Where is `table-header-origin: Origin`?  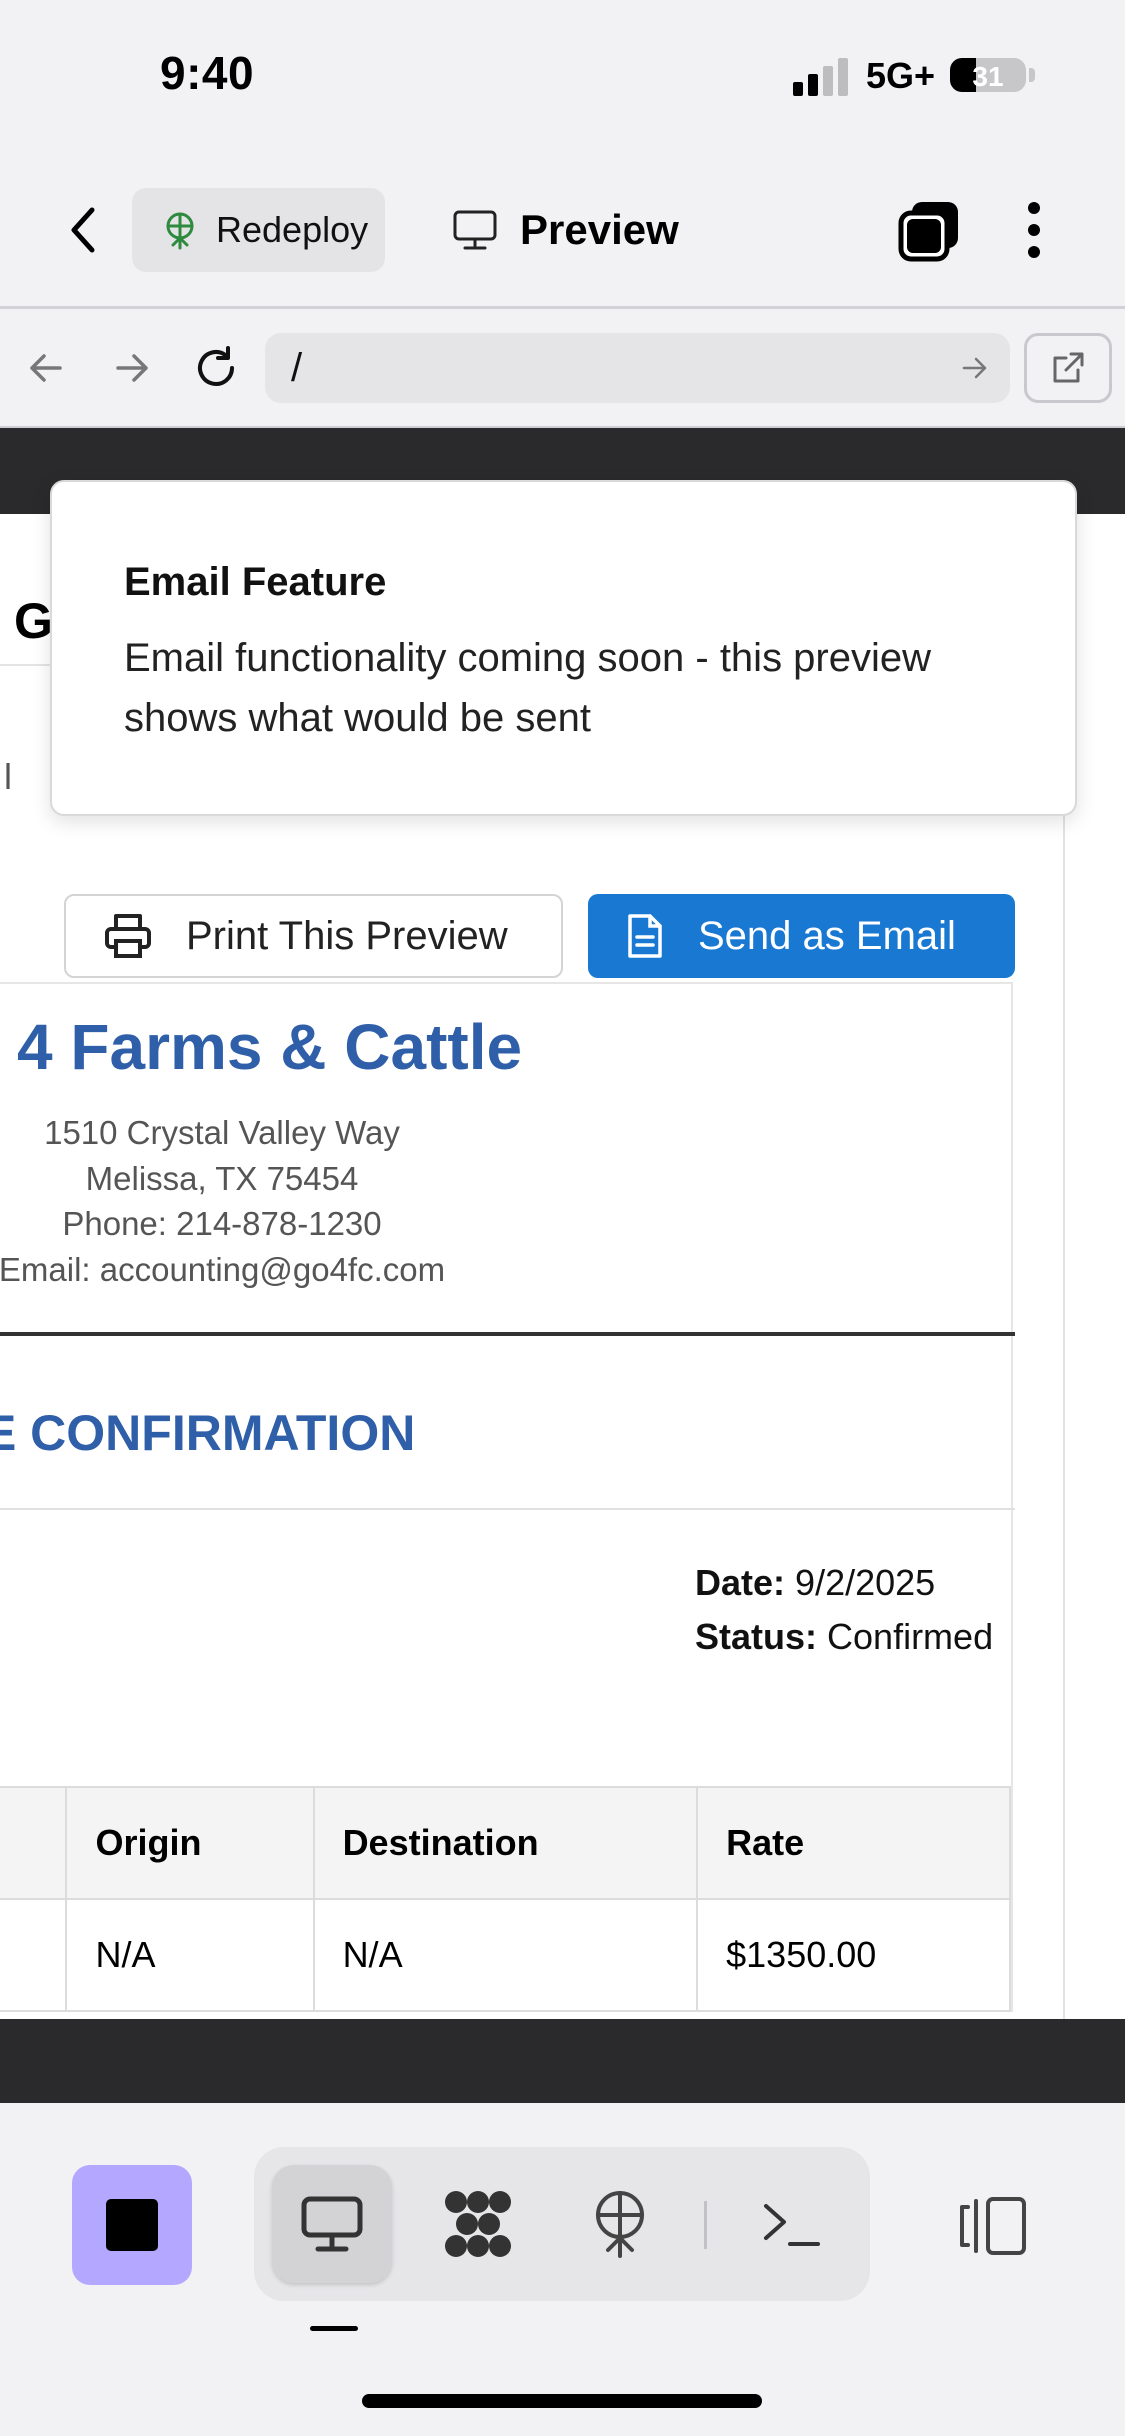
table-header-origin: Origin is located at coordinates (190, 1843).